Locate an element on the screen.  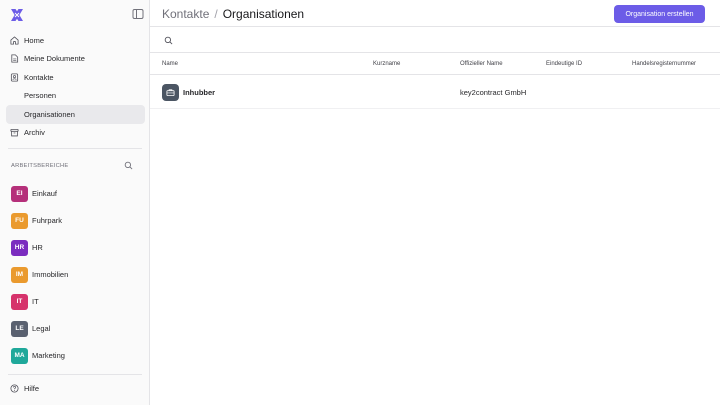
workspace-badge: IM is located at coordinates (19, 274).